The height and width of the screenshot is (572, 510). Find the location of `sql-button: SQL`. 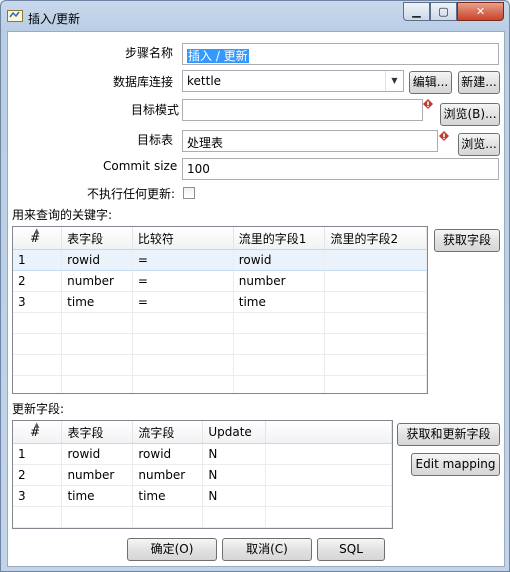

sql-button: SQL is located at coordinates (351, 549).